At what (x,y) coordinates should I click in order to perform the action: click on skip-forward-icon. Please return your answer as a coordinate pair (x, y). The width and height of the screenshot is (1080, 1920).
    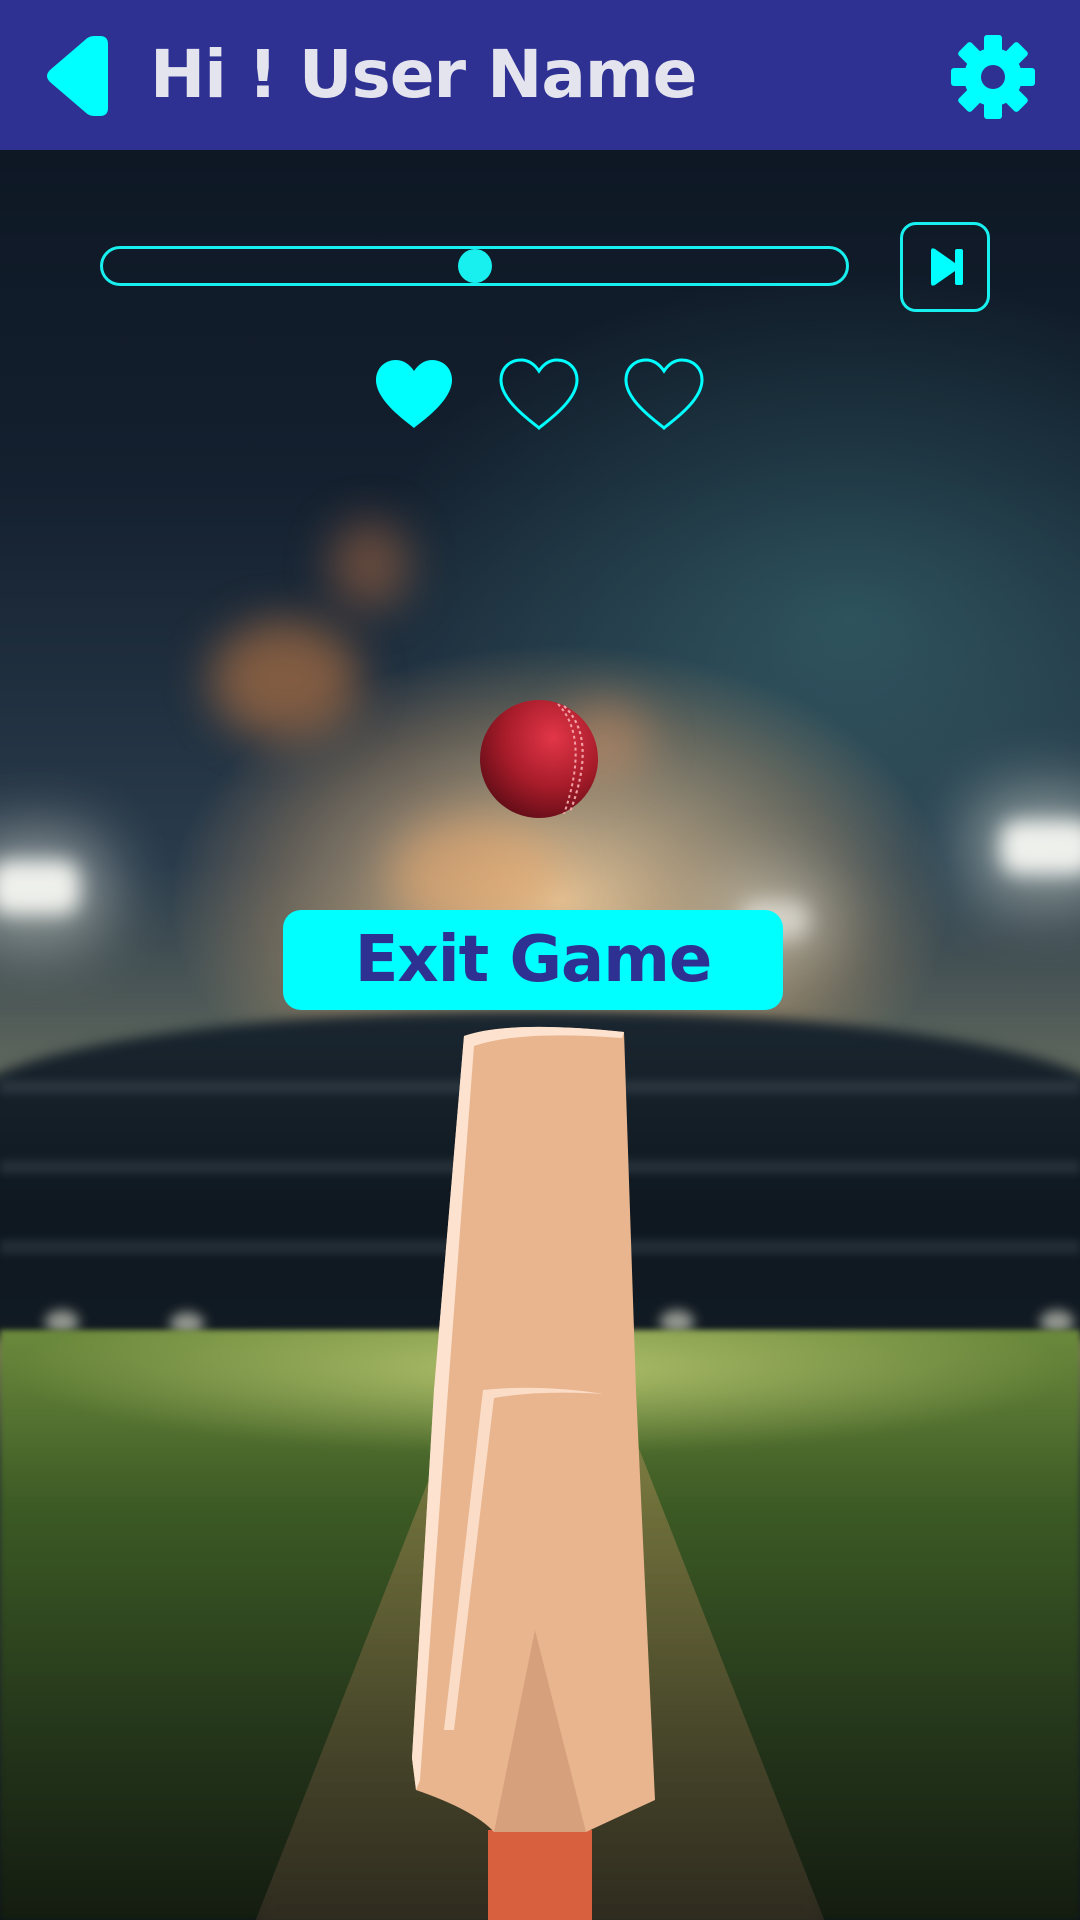
    Looking at the image, I should click on (947, 267).